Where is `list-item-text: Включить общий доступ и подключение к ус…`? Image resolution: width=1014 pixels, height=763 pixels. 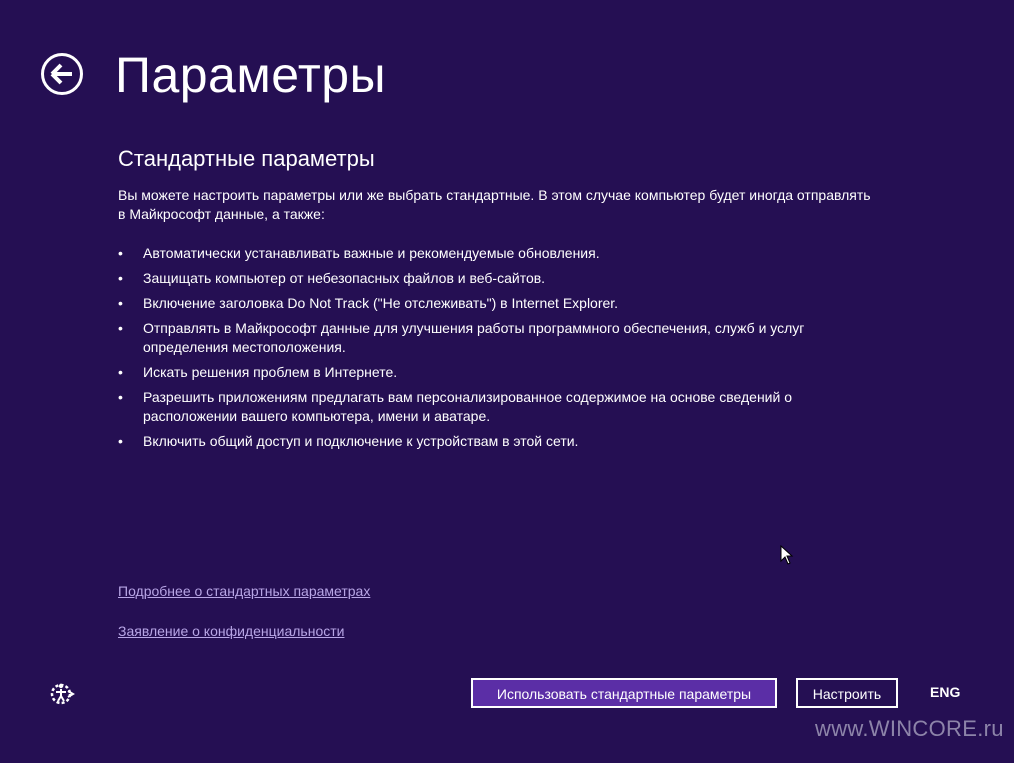 list-item-text: Включить общий доступ и подключение к ус… is located at coordinates (361, 441).